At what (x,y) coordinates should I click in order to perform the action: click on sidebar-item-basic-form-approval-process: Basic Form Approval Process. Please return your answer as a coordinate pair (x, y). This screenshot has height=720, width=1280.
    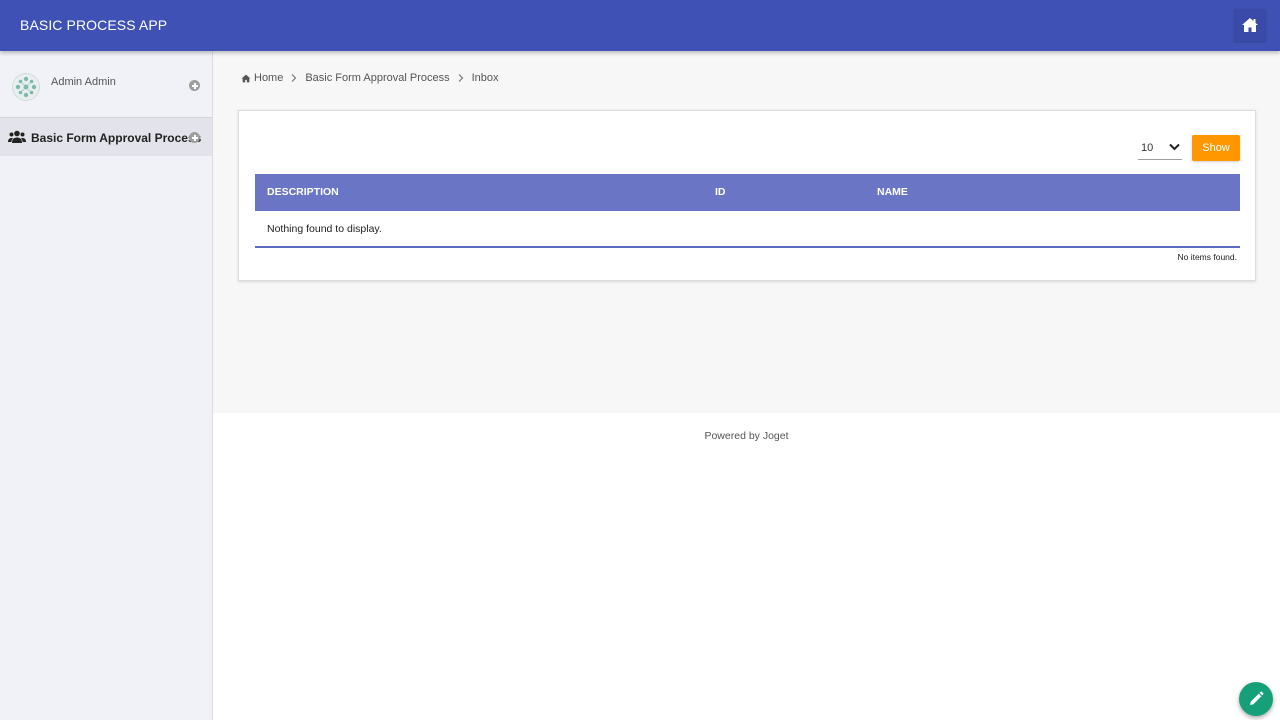
    Looking at the image, I should click on (106, 137).